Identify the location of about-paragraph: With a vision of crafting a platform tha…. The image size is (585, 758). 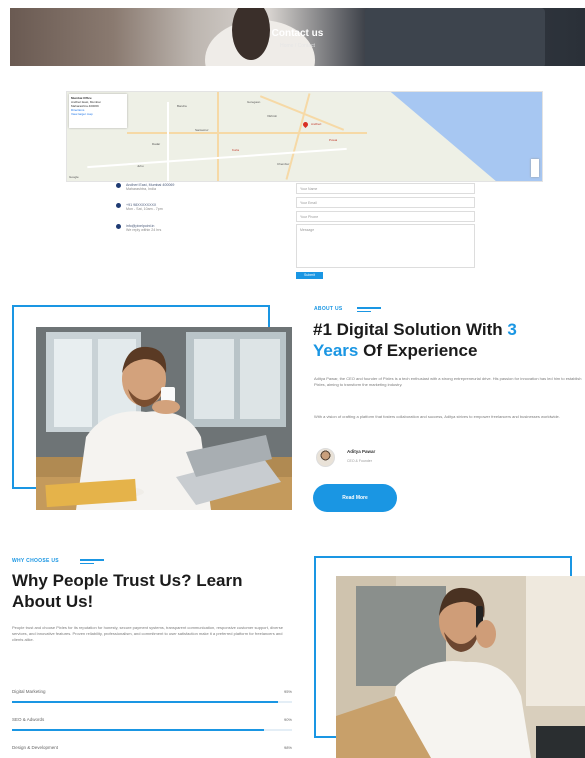
(437, 416).